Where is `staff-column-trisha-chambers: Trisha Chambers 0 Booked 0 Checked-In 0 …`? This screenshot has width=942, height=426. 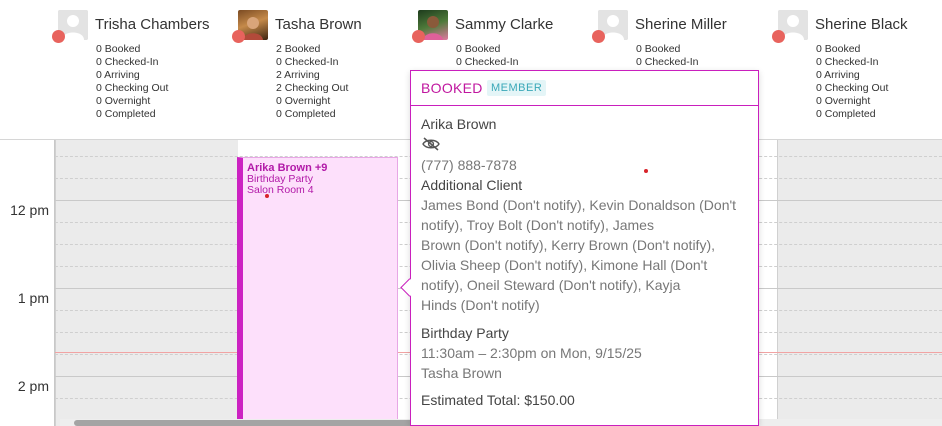 staff-column-trisha-chambers: Trisha Chambers 0 Booked 0 Checked-In 0 … is located at coordinates (140, 72).